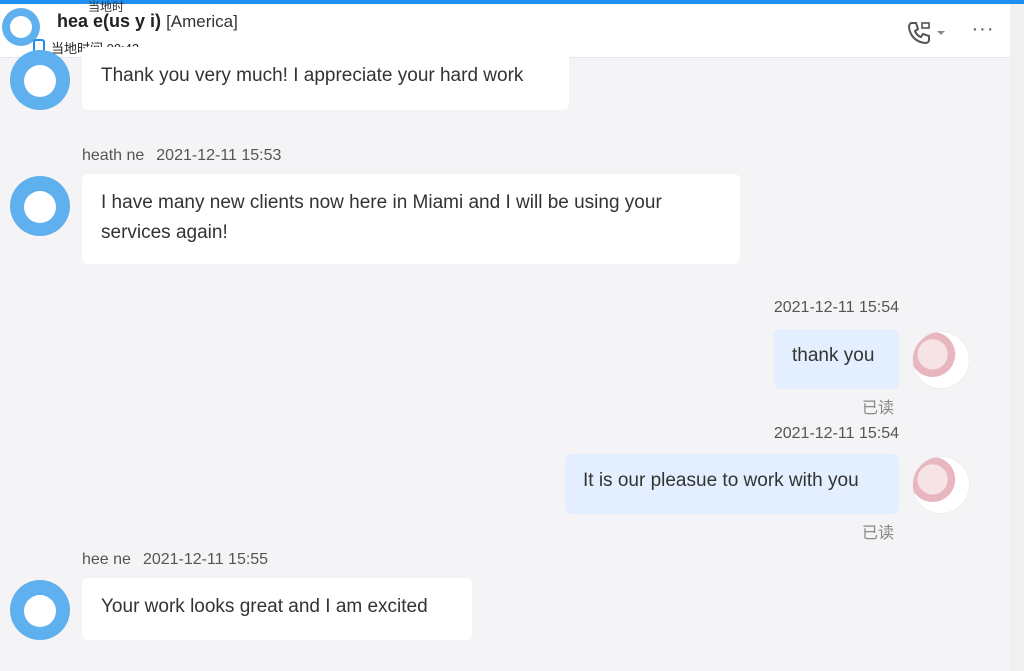 The width and height of the screenshot is (1024, 671). I want to click on message-timestamp: 2021-12-11 15:55, so click(205, 559).